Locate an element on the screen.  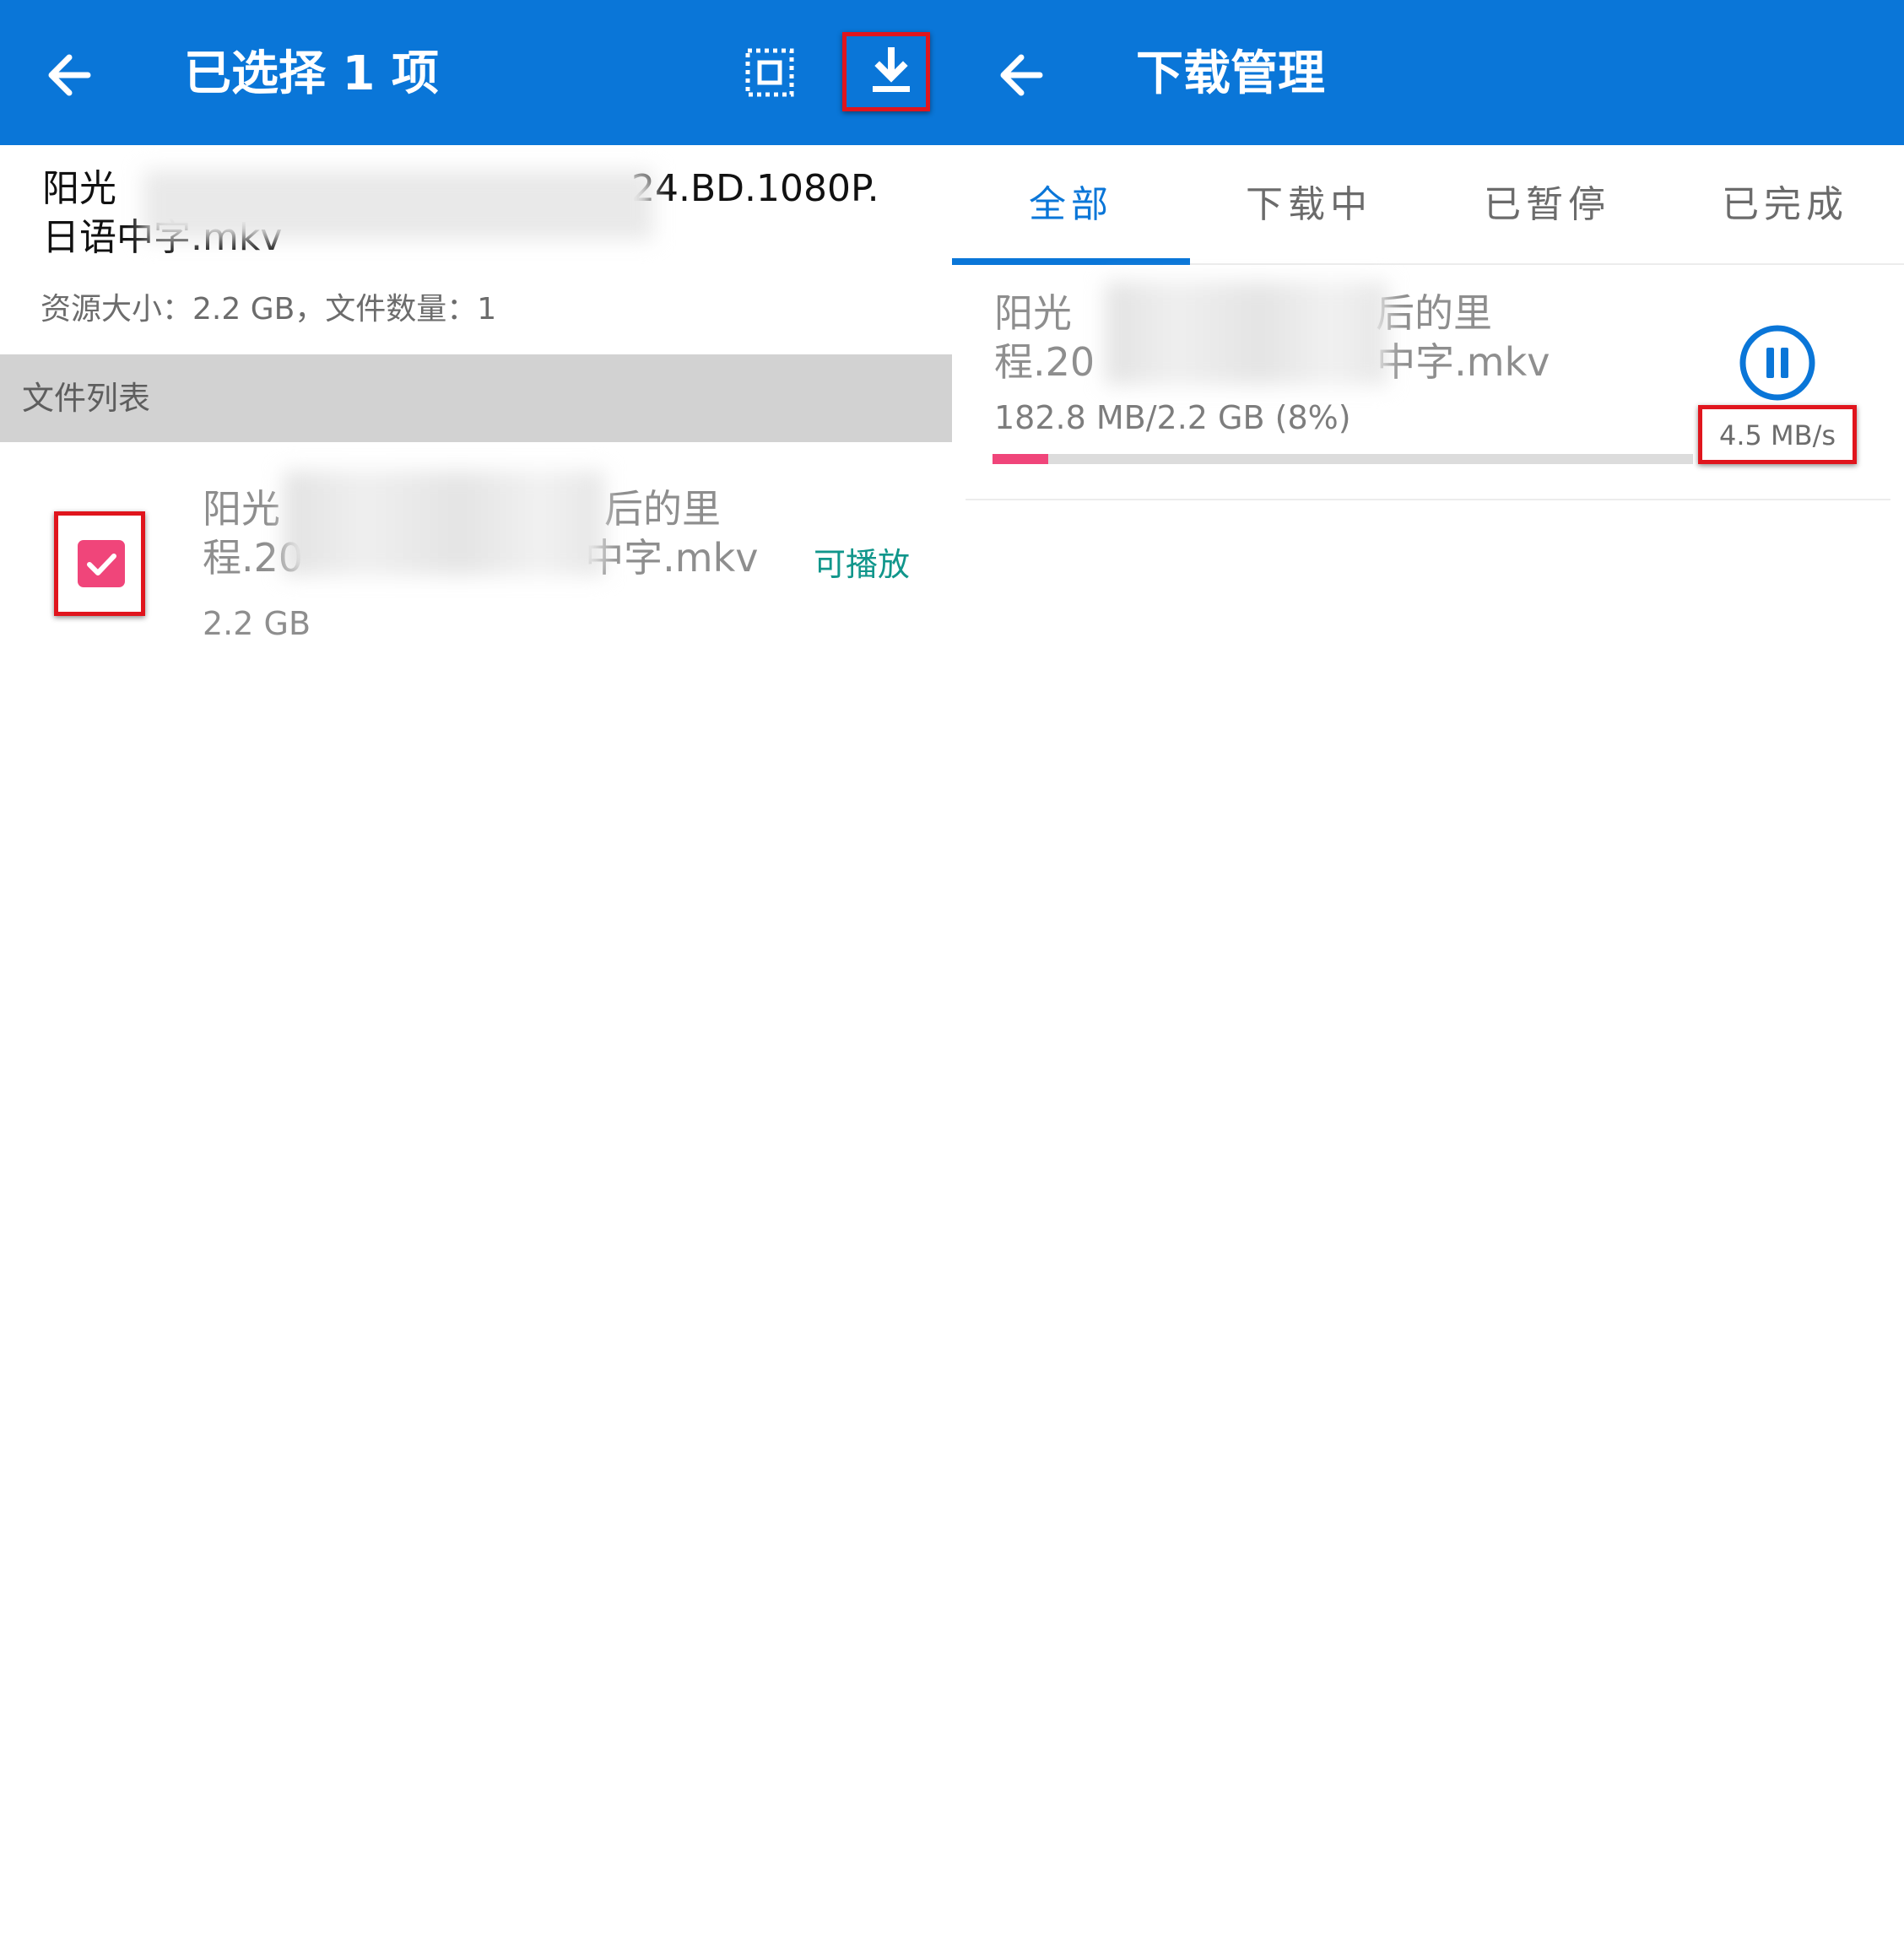
file-list-header: 文件列表 is located at coordinates (476, 398).